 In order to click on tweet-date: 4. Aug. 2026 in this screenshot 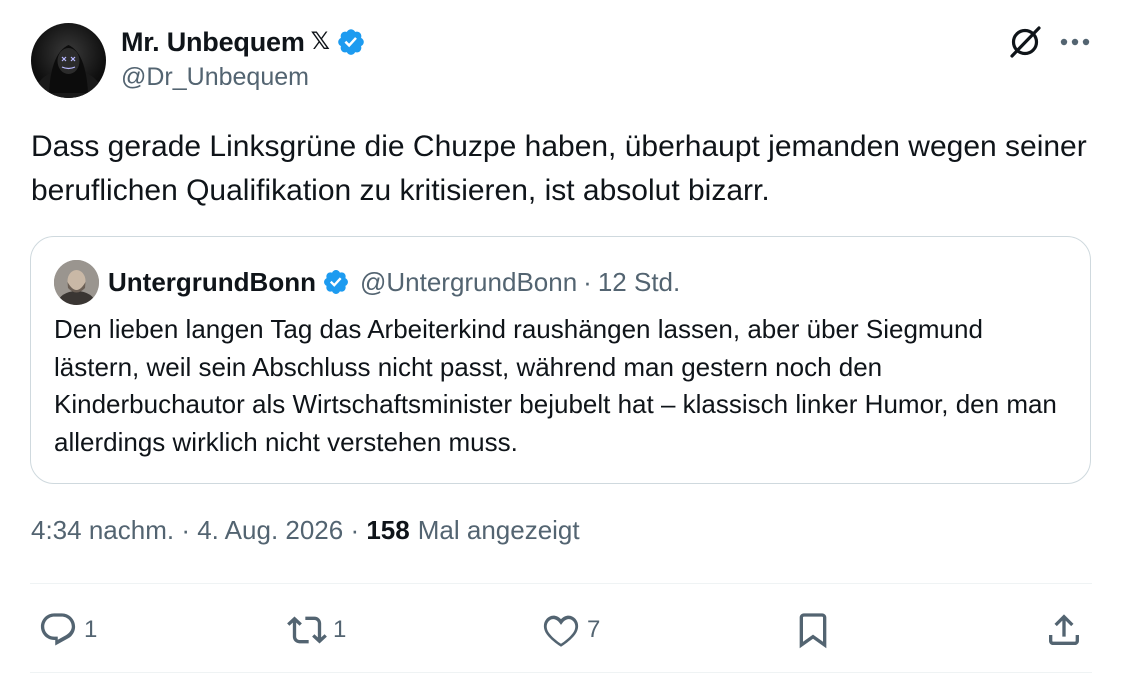, I will do `click(270, 530)`.